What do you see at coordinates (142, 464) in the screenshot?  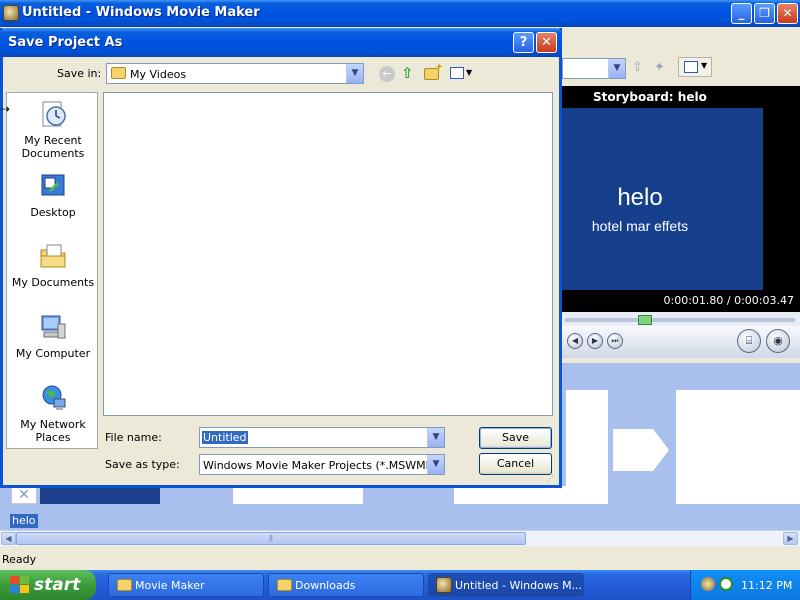 I see `save-as-type-label: Save as type:` at bounding box center [142, 464].